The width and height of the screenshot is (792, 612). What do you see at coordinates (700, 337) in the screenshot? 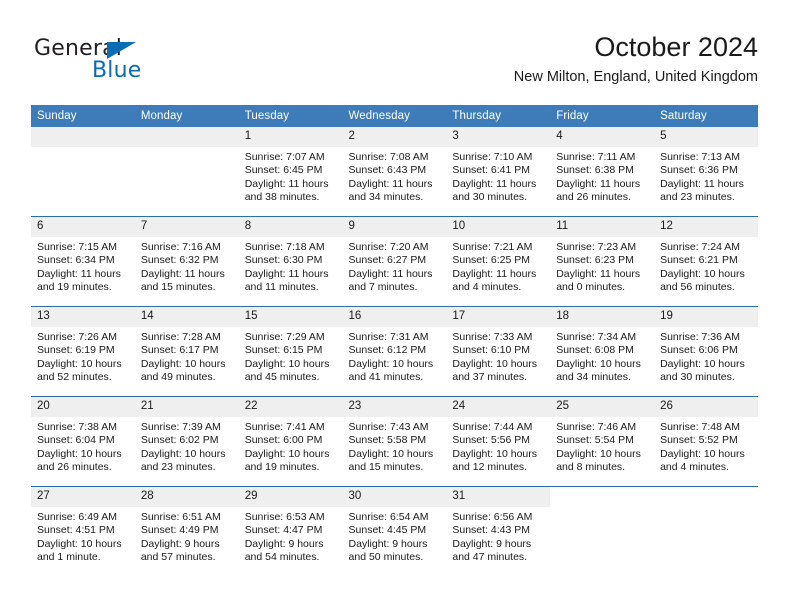
I see `sunrise-text: Sunrise: 7:36 AM` at bounding box center [700, 337].